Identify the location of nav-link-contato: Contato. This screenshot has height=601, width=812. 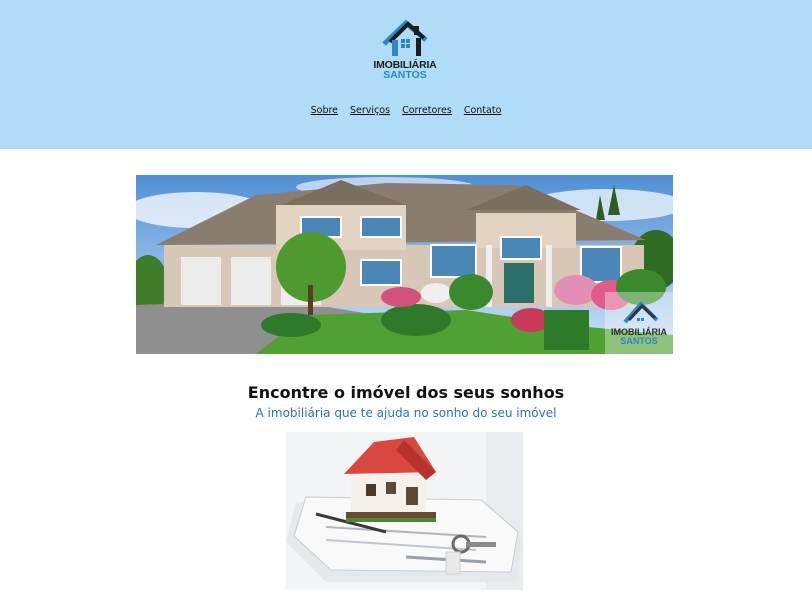
(483, 110).